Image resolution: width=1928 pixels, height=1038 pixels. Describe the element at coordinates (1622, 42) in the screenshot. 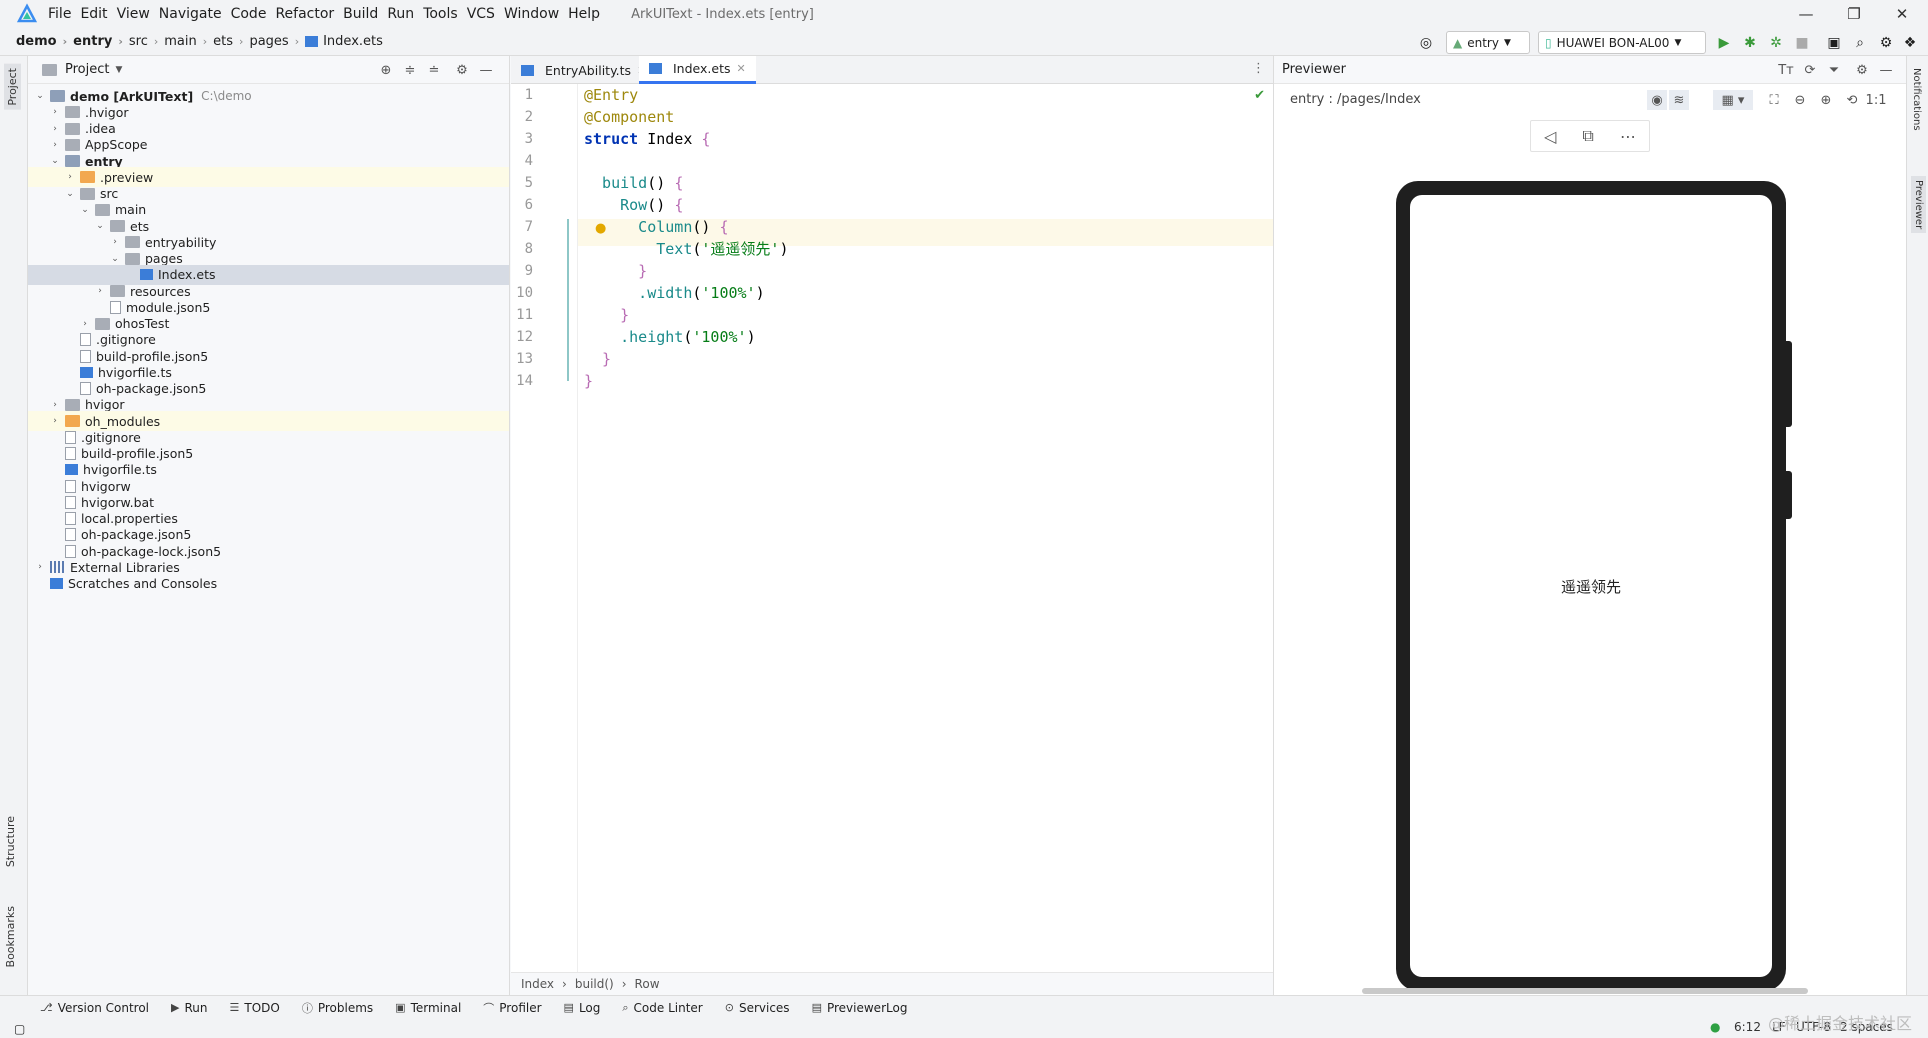

I see `device-select: ▯ HUAWEI BON-AL00 ▼` at that location.